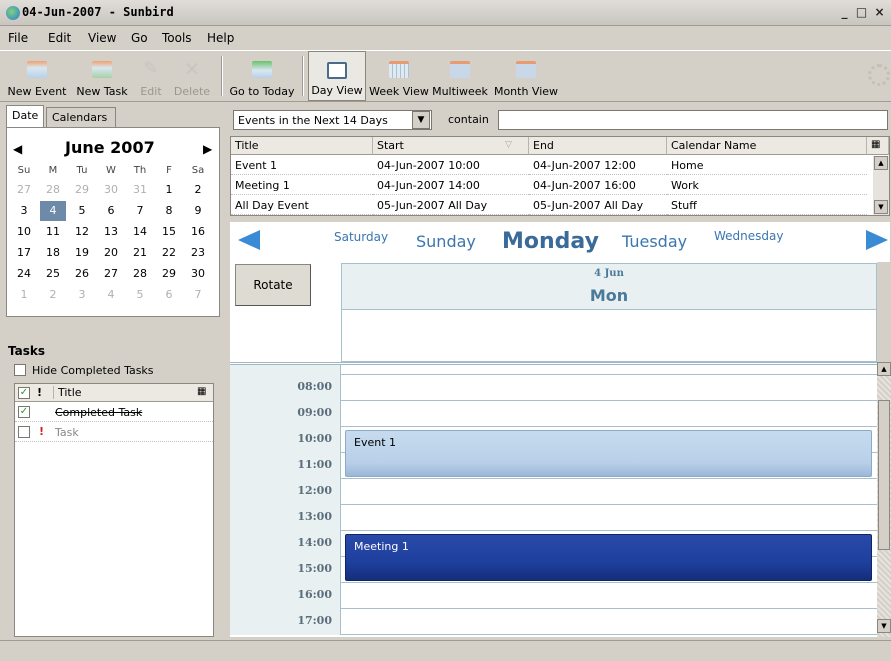  I want to click on time-slot-row: 16:00, so click(553, 596).